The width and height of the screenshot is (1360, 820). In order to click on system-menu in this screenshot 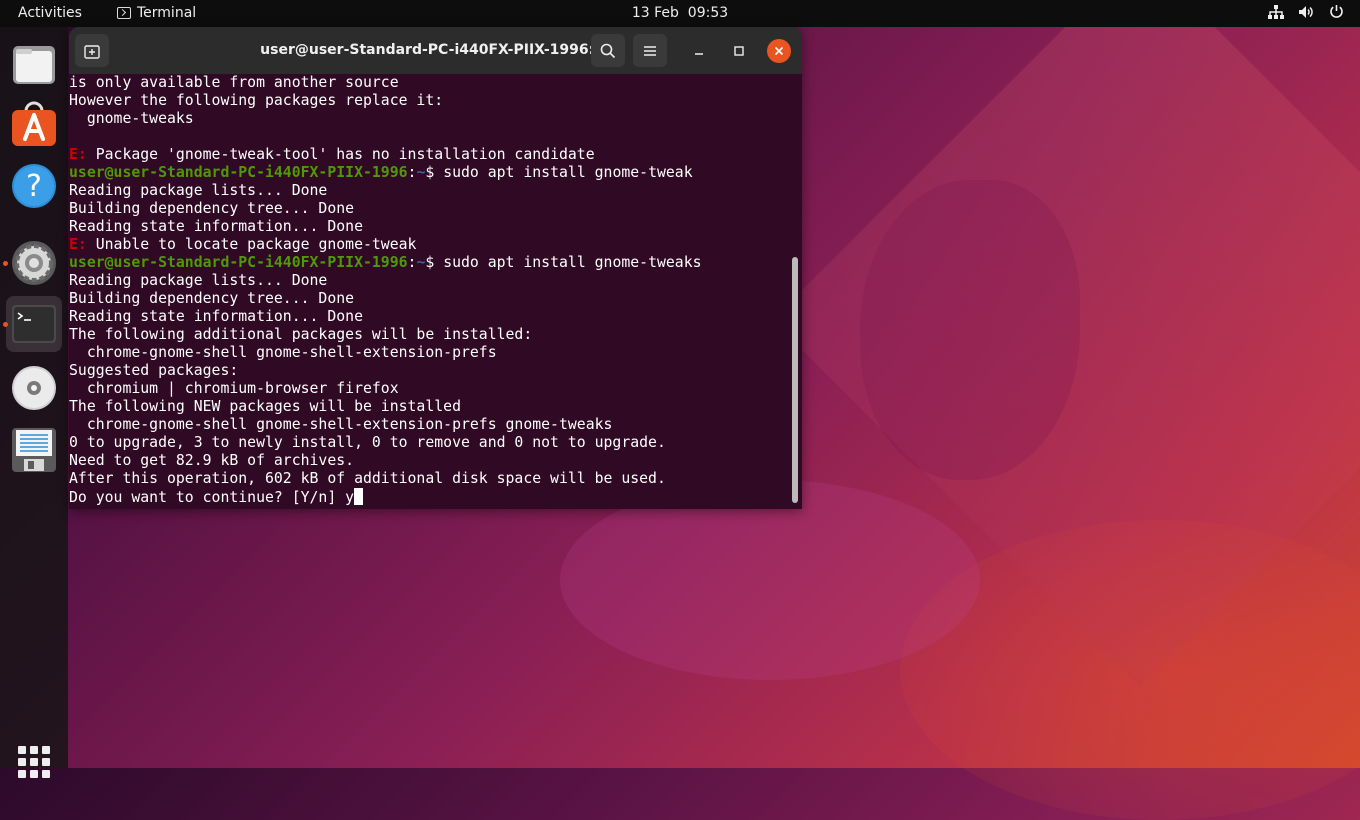, I will do `click(1306, 11)`.